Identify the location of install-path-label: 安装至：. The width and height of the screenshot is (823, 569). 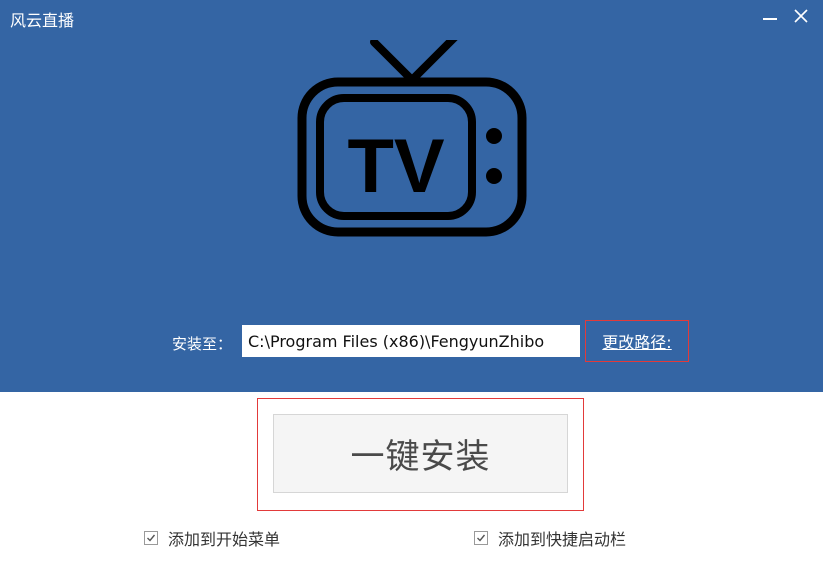
(202, 344).